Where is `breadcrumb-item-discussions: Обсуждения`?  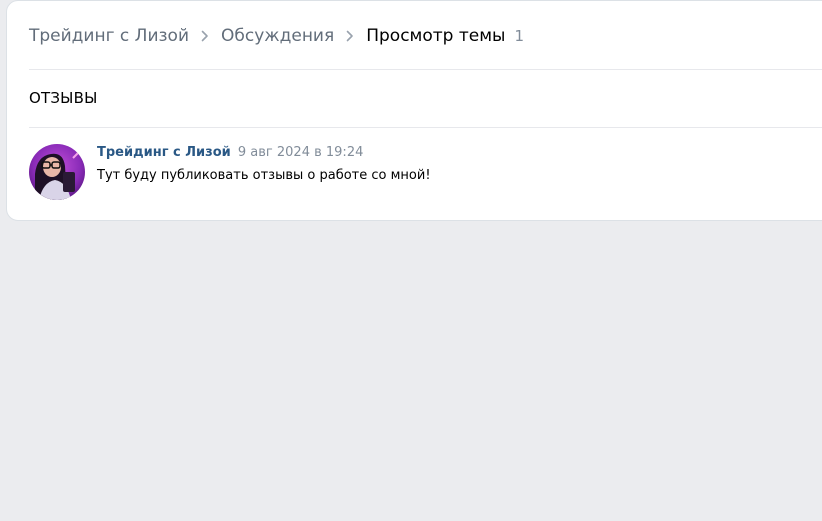
breadcrumb-item-discussions: Обсуждения is located at coordinates (277, 36).